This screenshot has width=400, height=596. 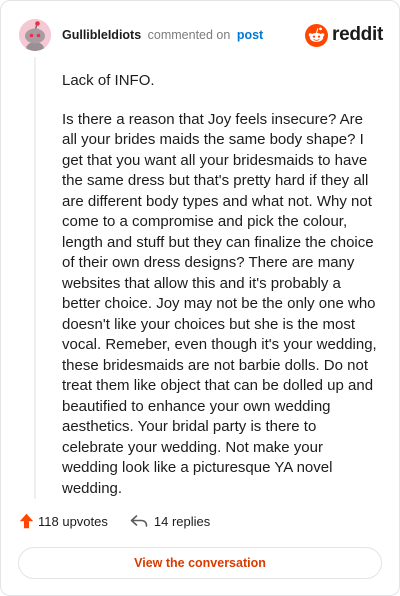 What do you see at coordinates (182, 521) in the screenshot?
I see `replies-count: 14 replies` at bounding box center [182, 521].